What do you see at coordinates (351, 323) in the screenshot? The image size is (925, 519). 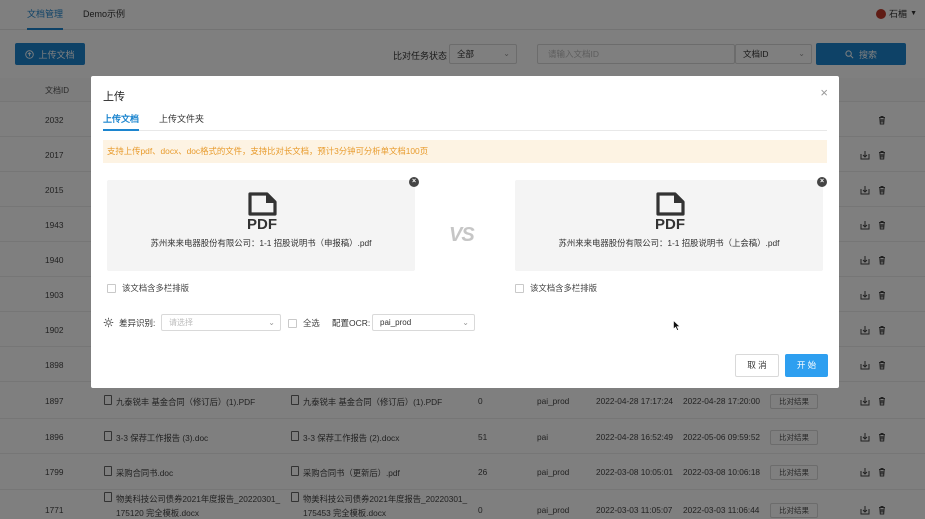 I see `ocr-config-label: 配置OCR:` at bounding box center [351, 323].